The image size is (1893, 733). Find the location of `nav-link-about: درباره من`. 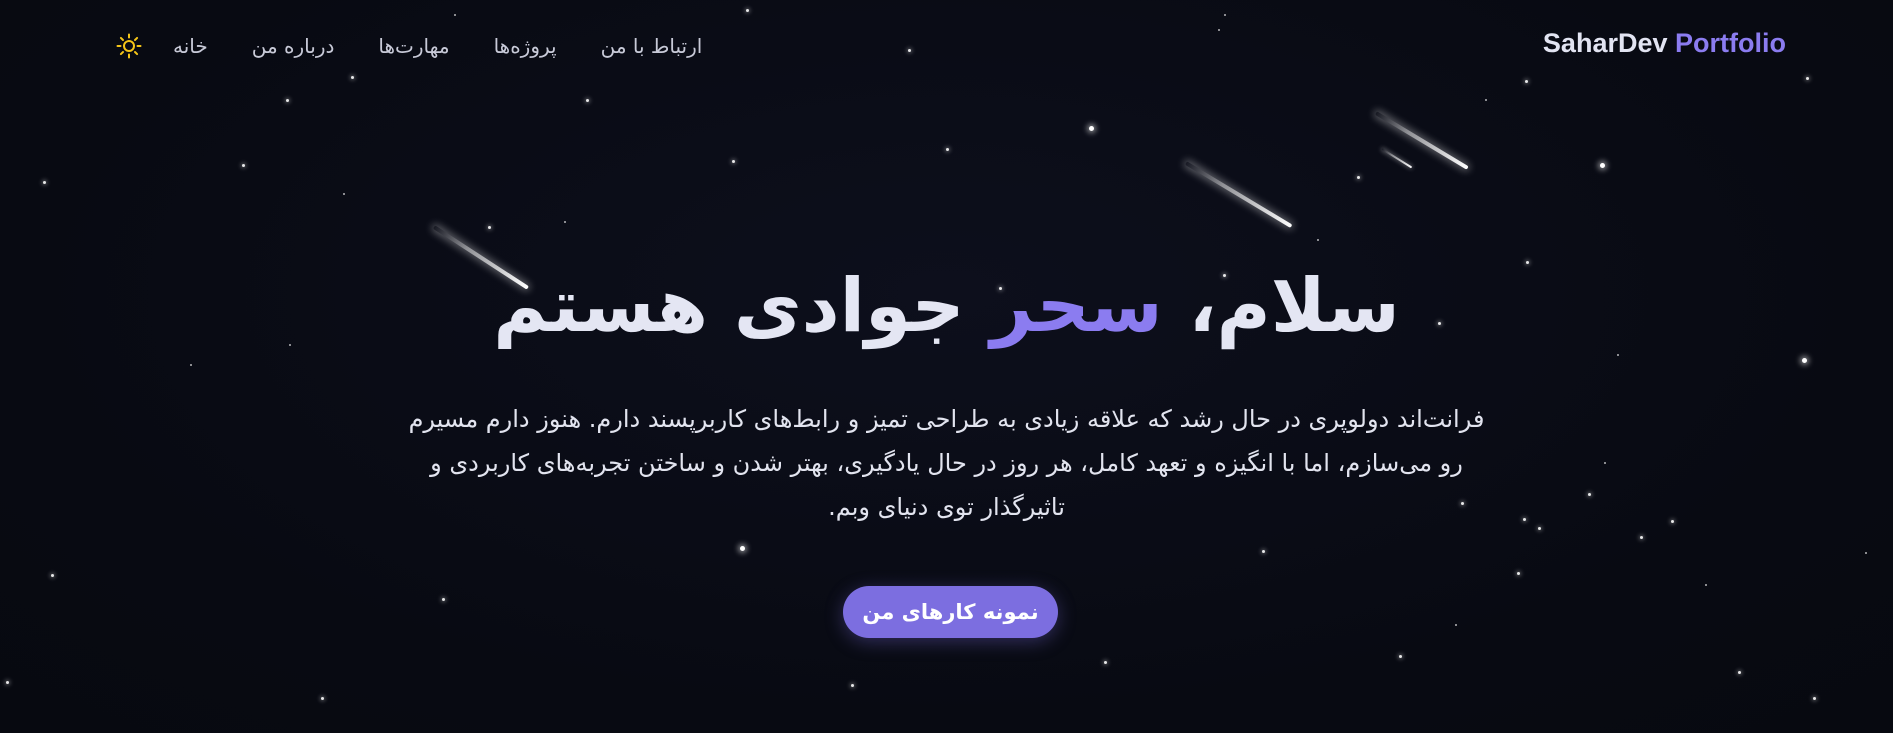

nav-link-about: درباره من is located at coordinates (293, 46).